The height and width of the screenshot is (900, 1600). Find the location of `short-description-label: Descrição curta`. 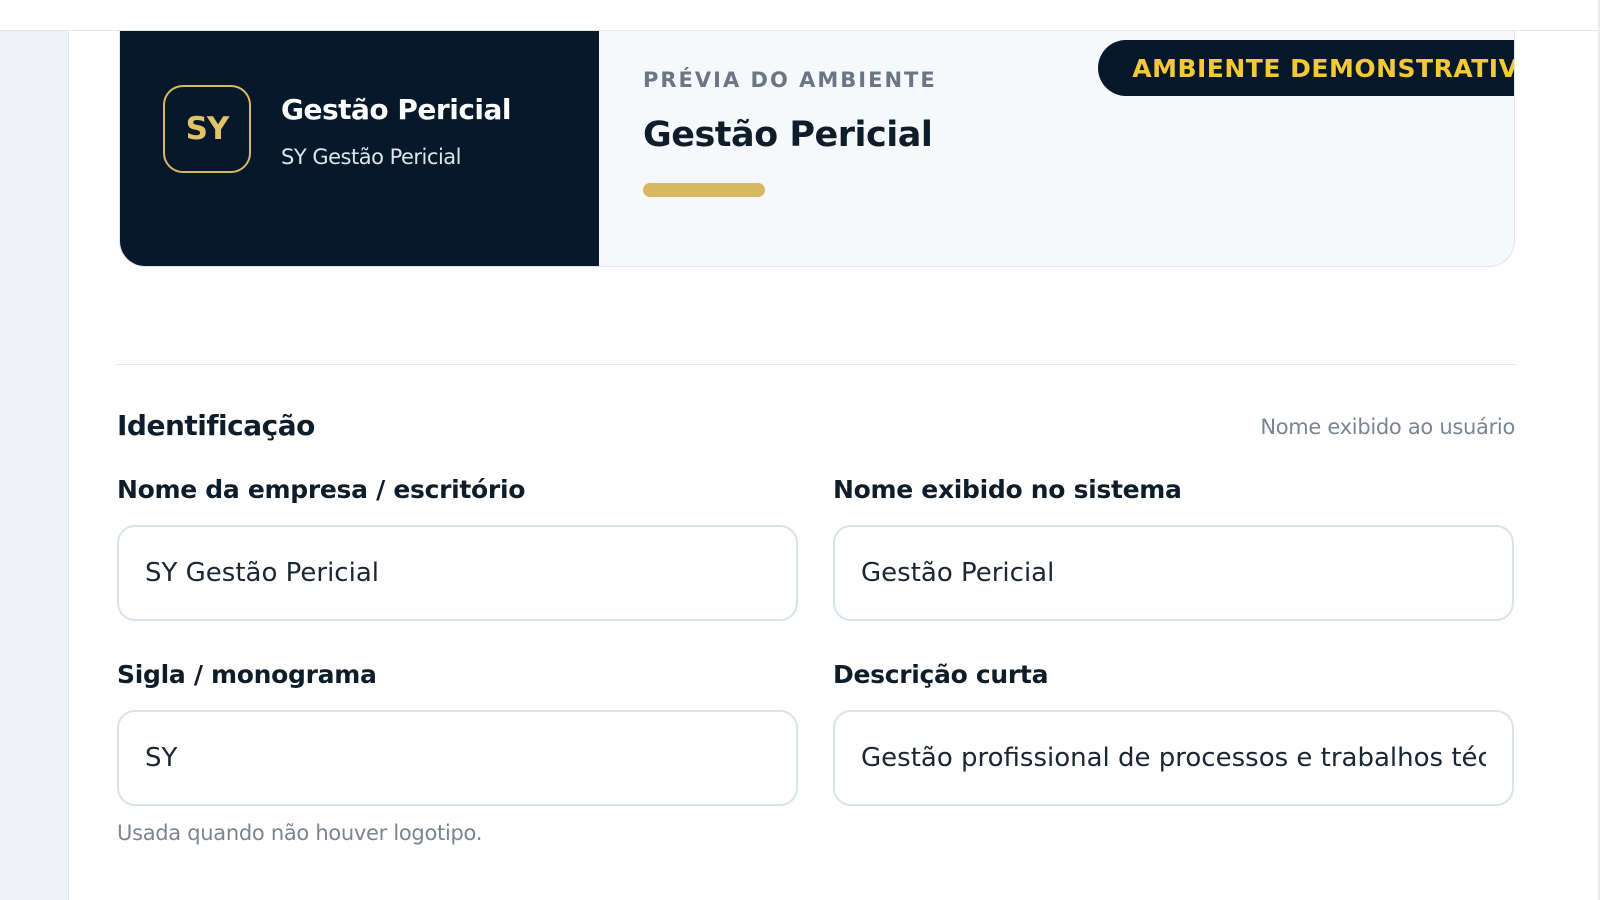

short-description-label: Descrição curta is located at coordinates (941, 674).